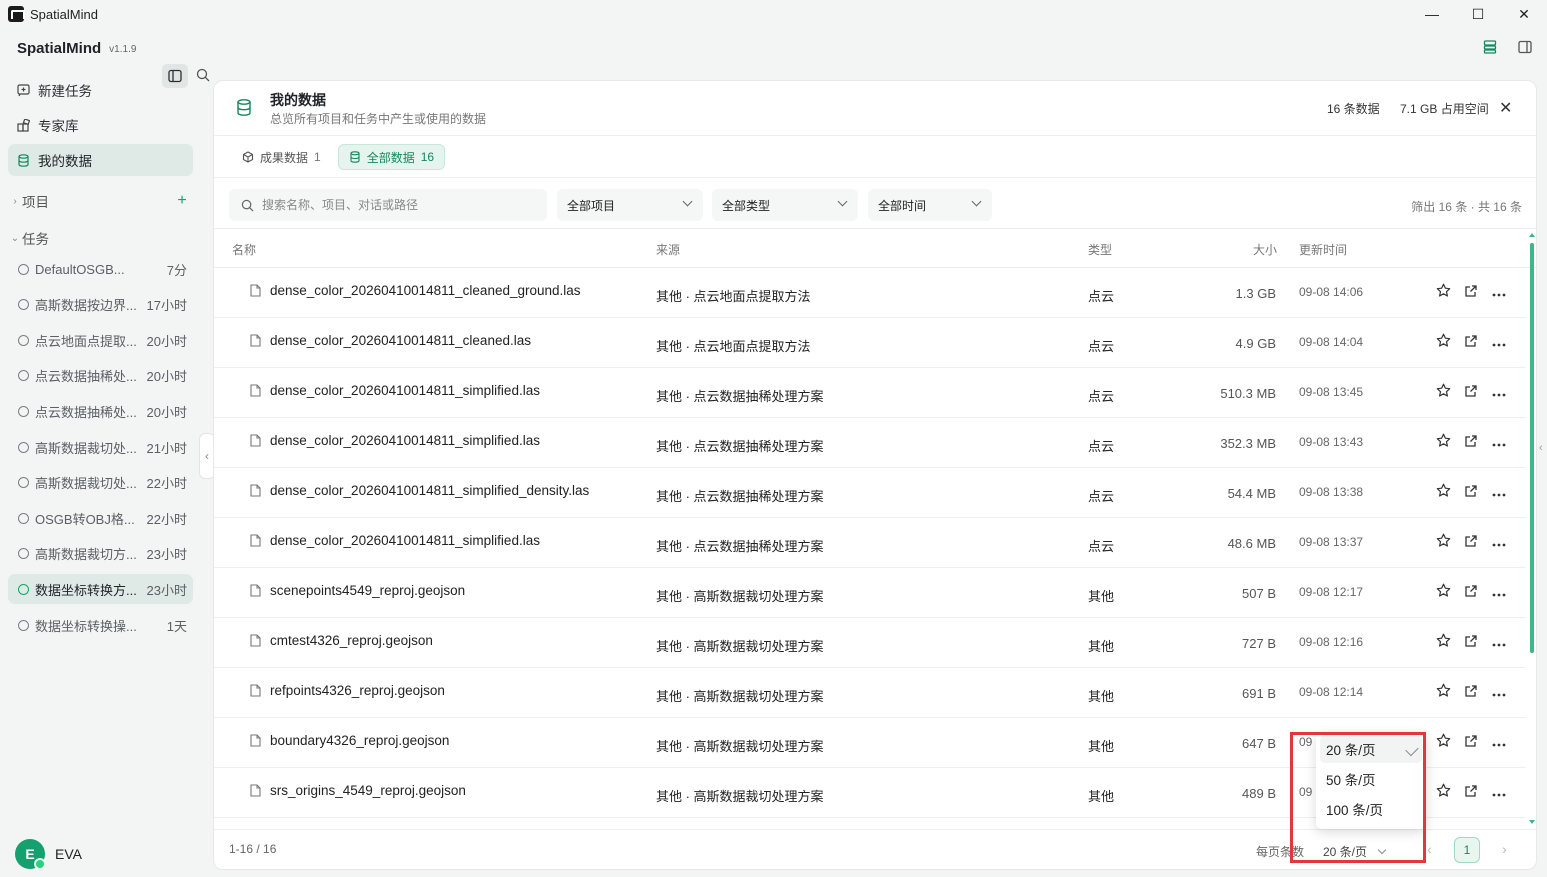 This screenshot has width=1547, height=877. Describe the element at coordinates (359, 740) in the screenshot. I see `file-name: boundary4326_reproj.geojson` at that location.